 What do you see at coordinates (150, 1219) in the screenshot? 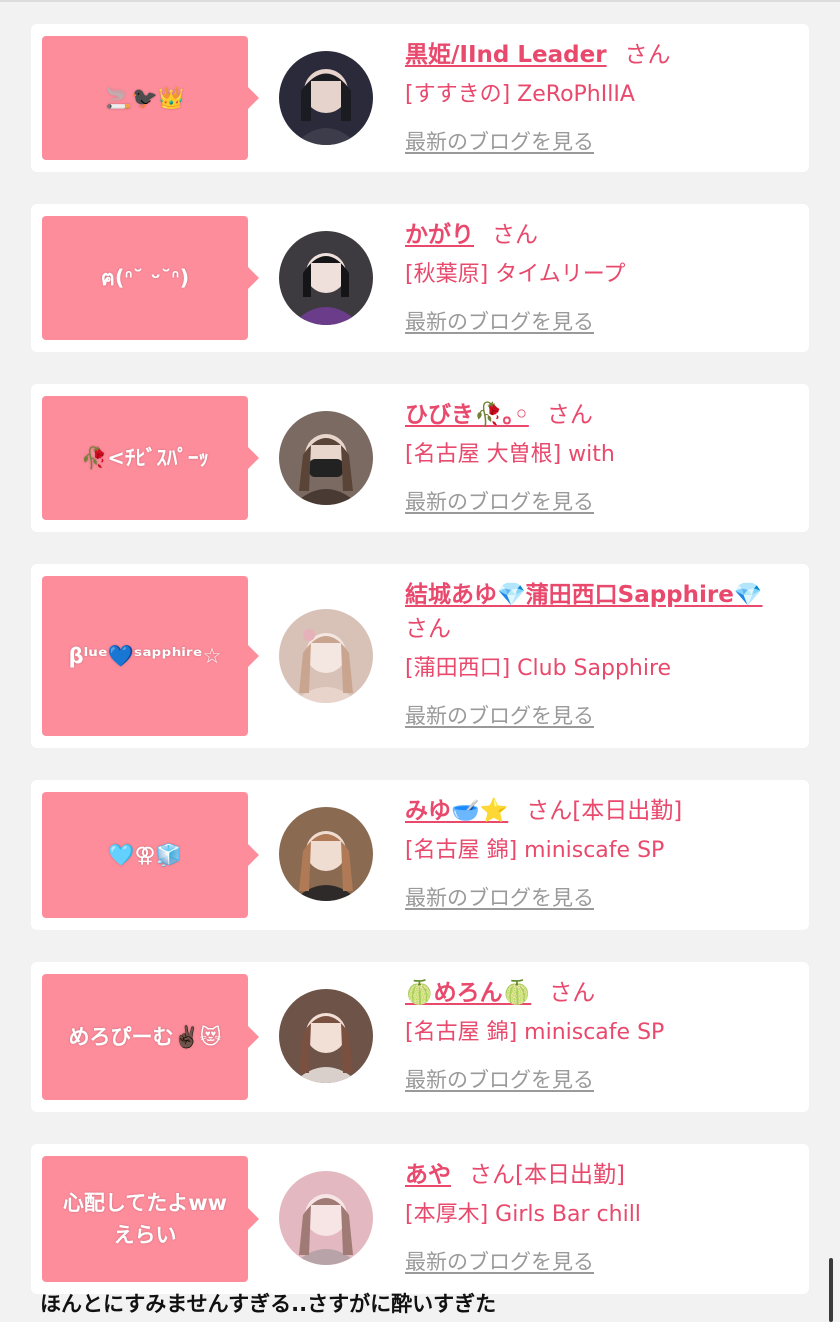
I see `message-bubble: 心配してたよww えらい` at bounding box center [150, 1219].